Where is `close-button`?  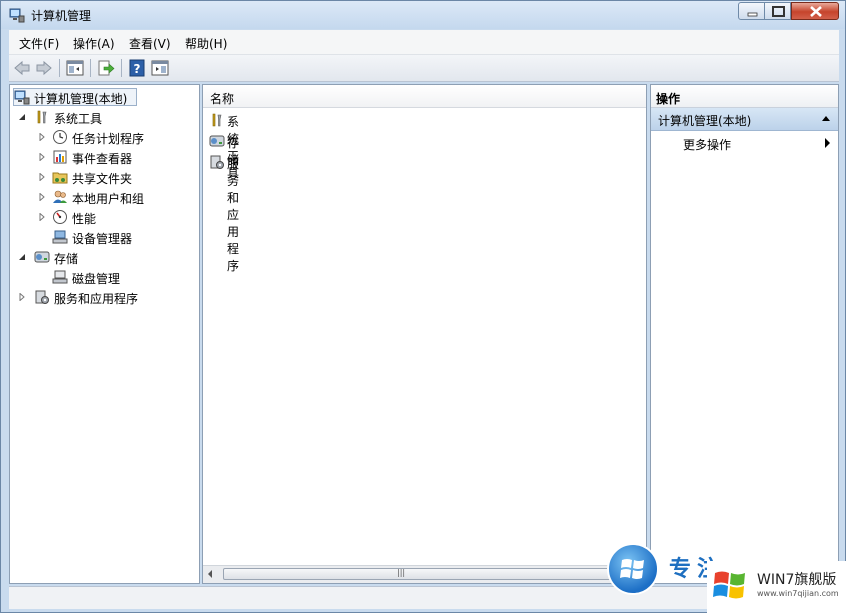 close-button is located at coordinates (815, 11).